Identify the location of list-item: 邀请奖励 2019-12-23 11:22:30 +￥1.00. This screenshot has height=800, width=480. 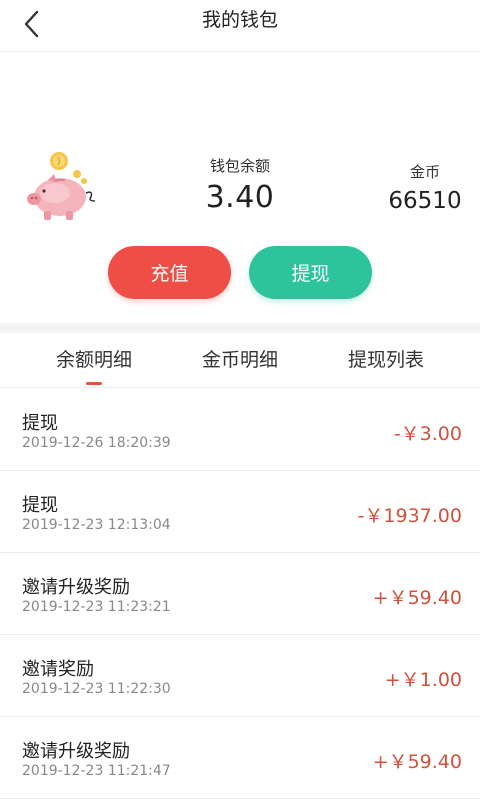
(240, 676).